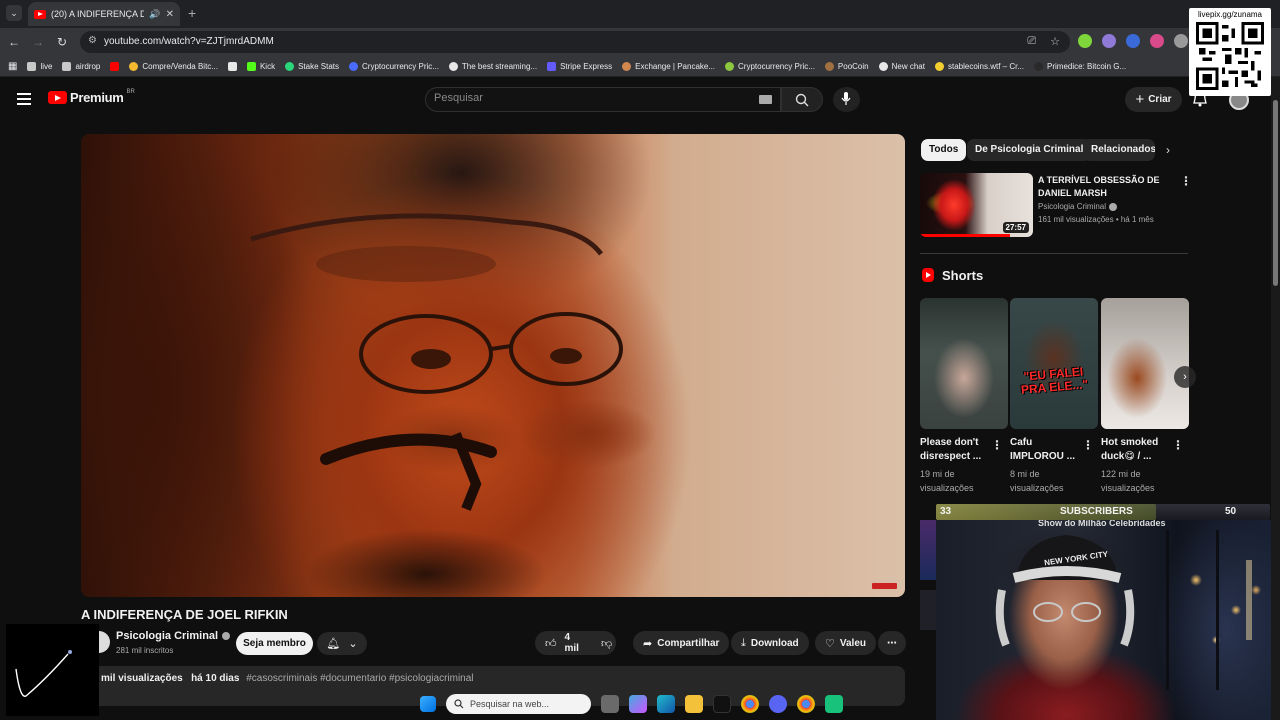 This screenshot has width=1280, height=720. I want to click on copilot-icon, so click(638, 704).